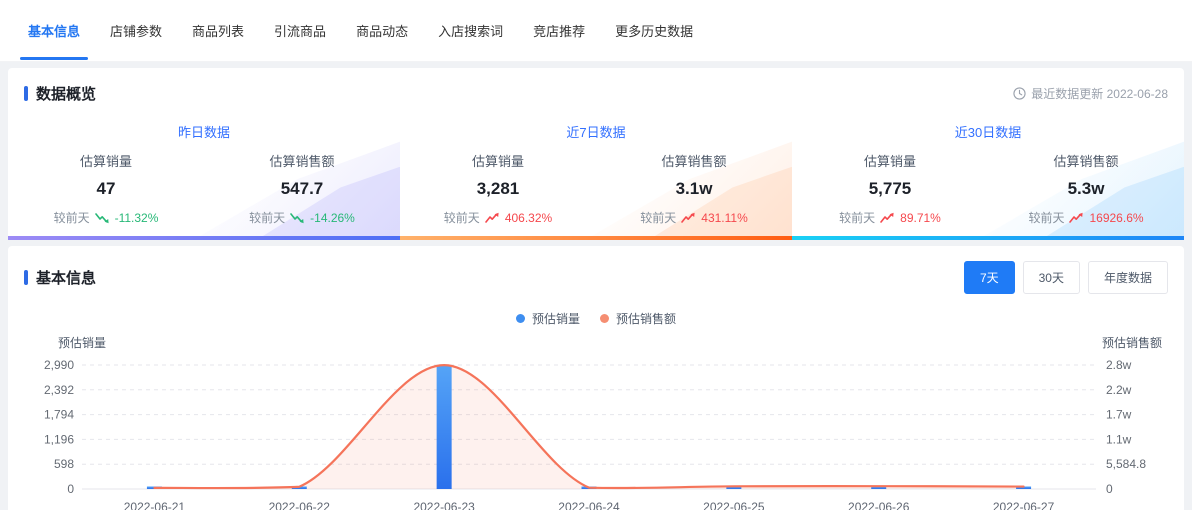  I want to click on metric-change-pct: 89.71%, so click(920, 217).